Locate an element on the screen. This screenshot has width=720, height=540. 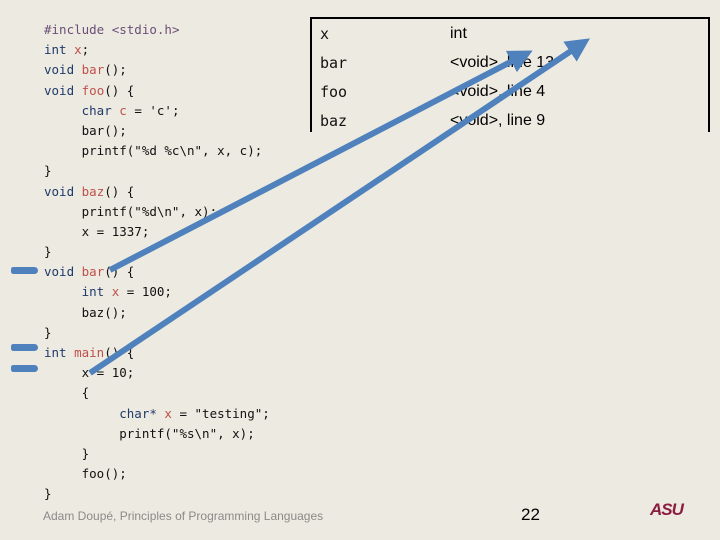
page-number: 22 is located at coordinates (530, 514).